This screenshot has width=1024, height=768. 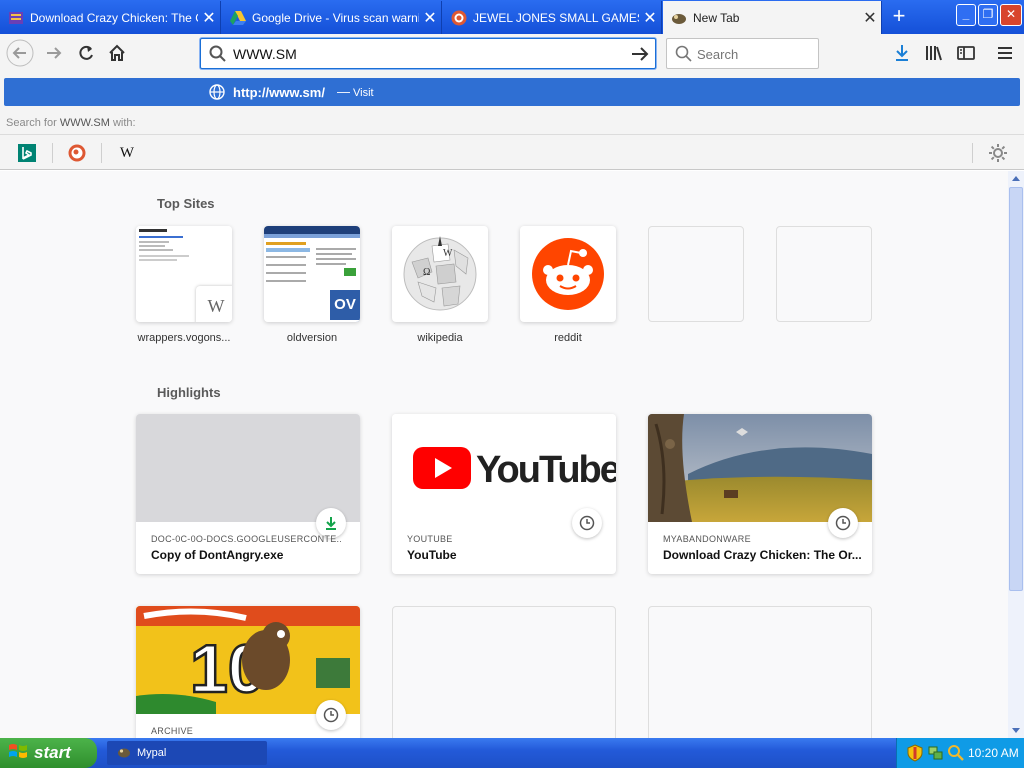 I want to click on url-bar, so click(x=428, y=53).